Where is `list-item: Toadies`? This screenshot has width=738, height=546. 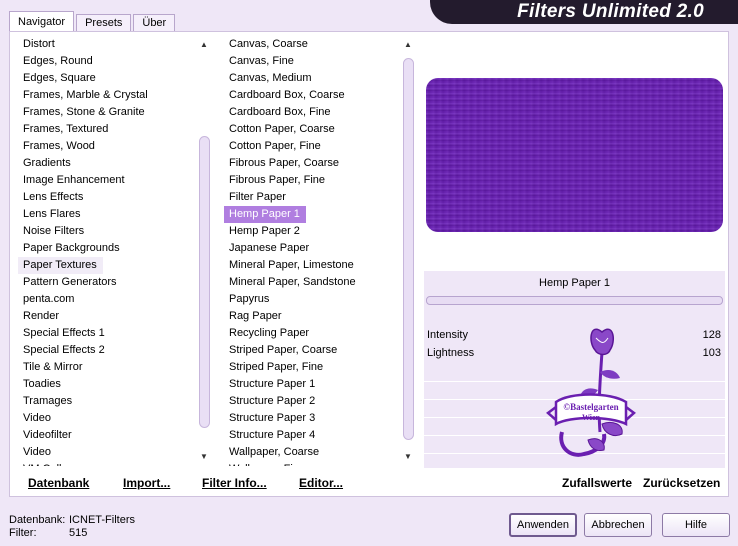
list-item: Toadies is located at coordinates (113, 384).